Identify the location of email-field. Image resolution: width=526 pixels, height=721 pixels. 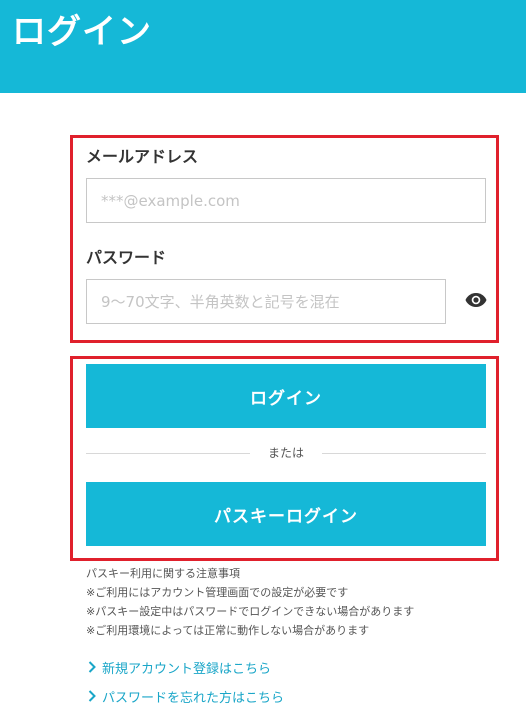
(286, 200).